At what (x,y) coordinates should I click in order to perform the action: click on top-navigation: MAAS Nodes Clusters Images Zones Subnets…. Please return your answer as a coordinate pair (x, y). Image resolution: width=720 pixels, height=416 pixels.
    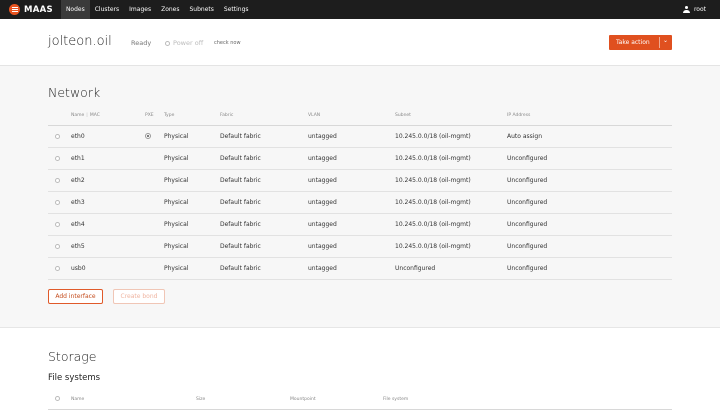
    Looking at the image, I should click on (360, 9).